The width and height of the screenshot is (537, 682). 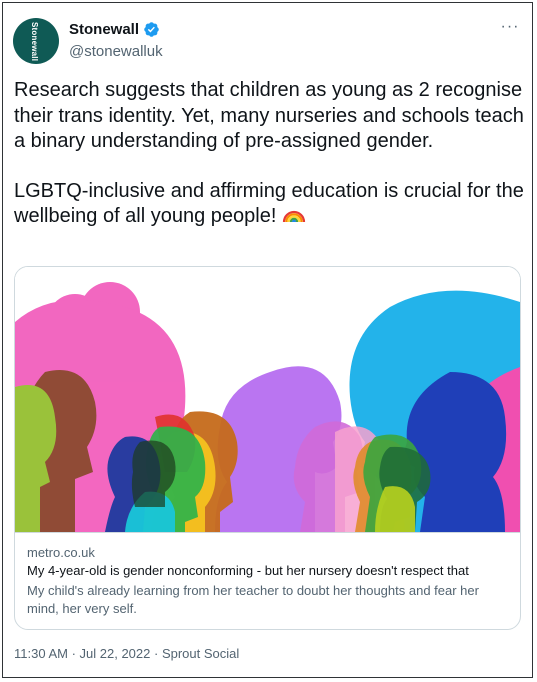 I want to click on card-domain: metro.co.uk, so click(x=61, y=552).